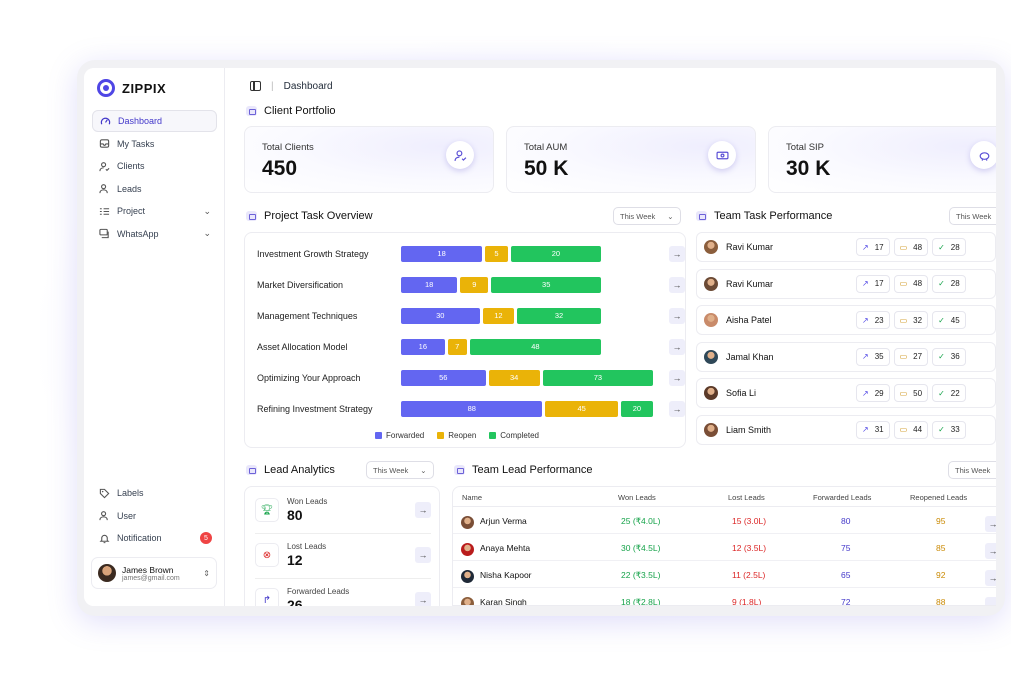 The height and width of the screenshot is (682, 1011). What do you see at coordinates (749, 575) in the screenshot?
I see `lost-leads: 11 (2.5L)` at bounding box center [749, 575].